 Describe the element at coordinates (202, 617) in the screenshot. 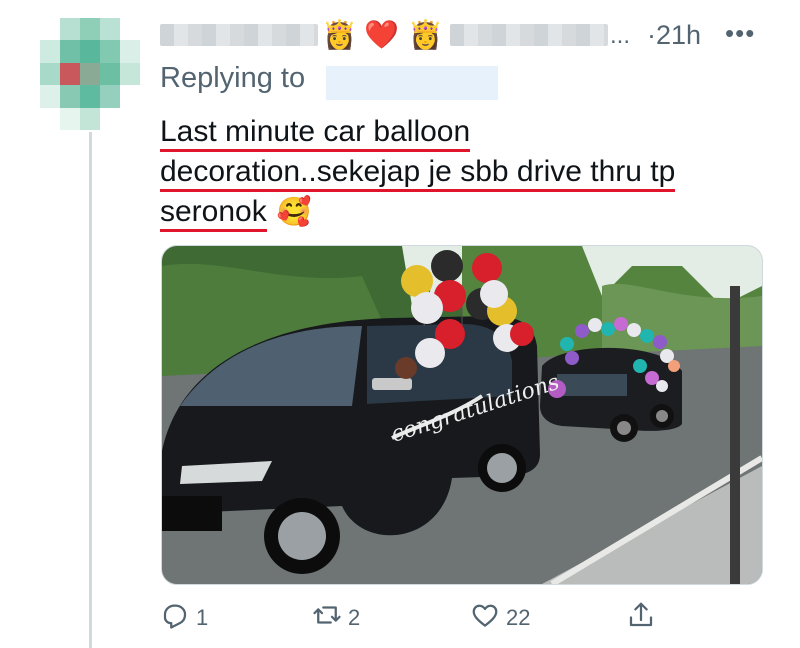

I see `reply-count: 1` at that location.